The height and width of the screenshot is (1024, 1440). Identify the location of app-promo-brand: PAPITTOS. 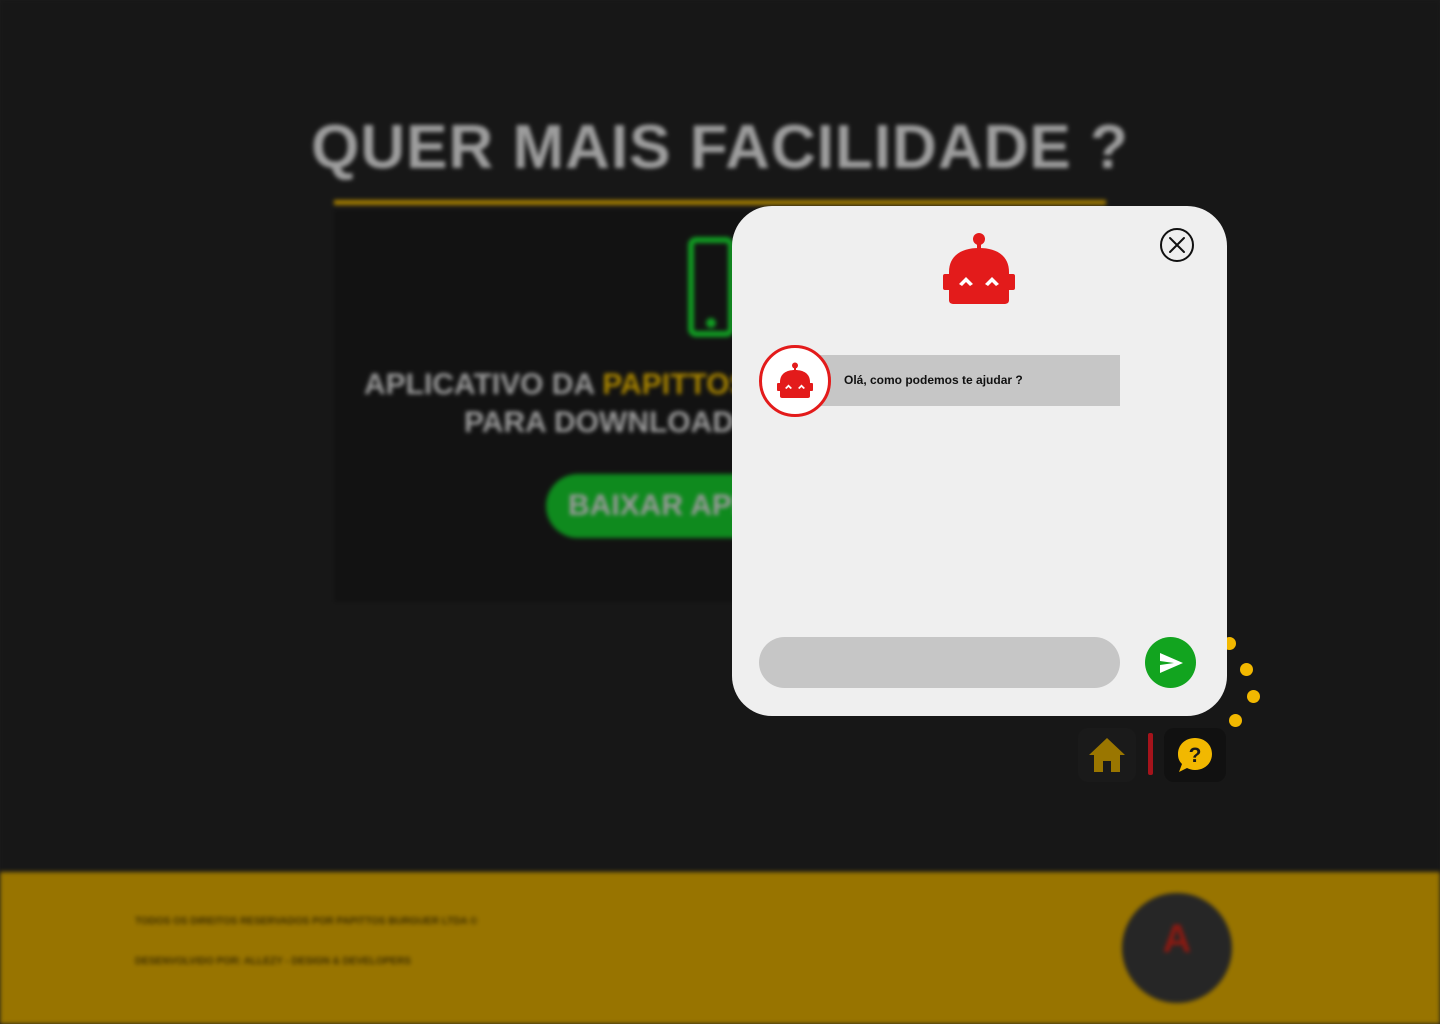
(676, 384).